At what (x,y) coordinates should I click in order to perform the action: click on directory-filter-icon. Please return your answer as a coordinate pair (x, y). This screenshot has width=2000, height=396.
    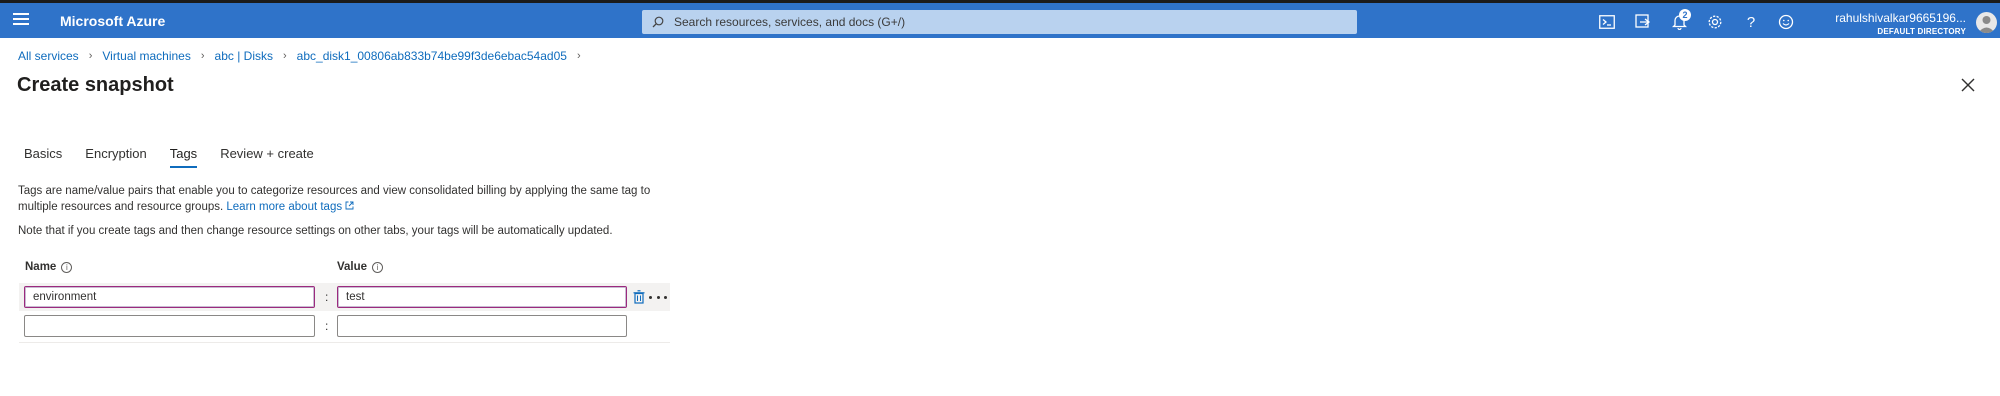
    Looking at the image, I should click on (1643, 22).